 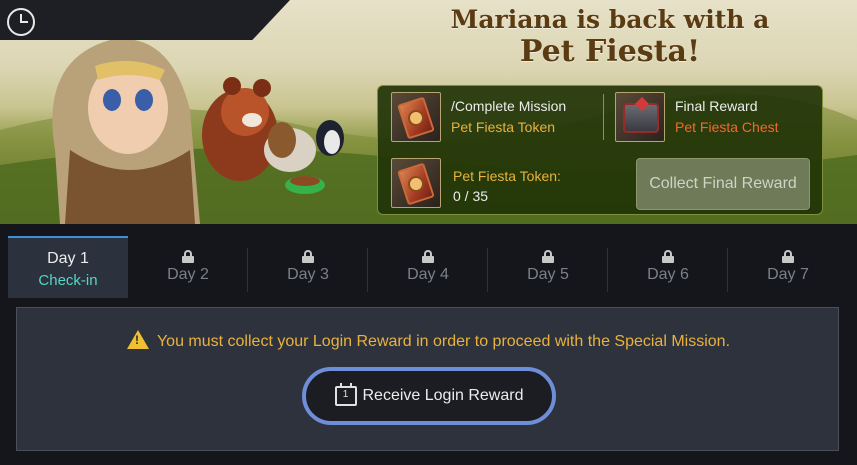 I want to click on token-icon, so click(x=416, y=117).